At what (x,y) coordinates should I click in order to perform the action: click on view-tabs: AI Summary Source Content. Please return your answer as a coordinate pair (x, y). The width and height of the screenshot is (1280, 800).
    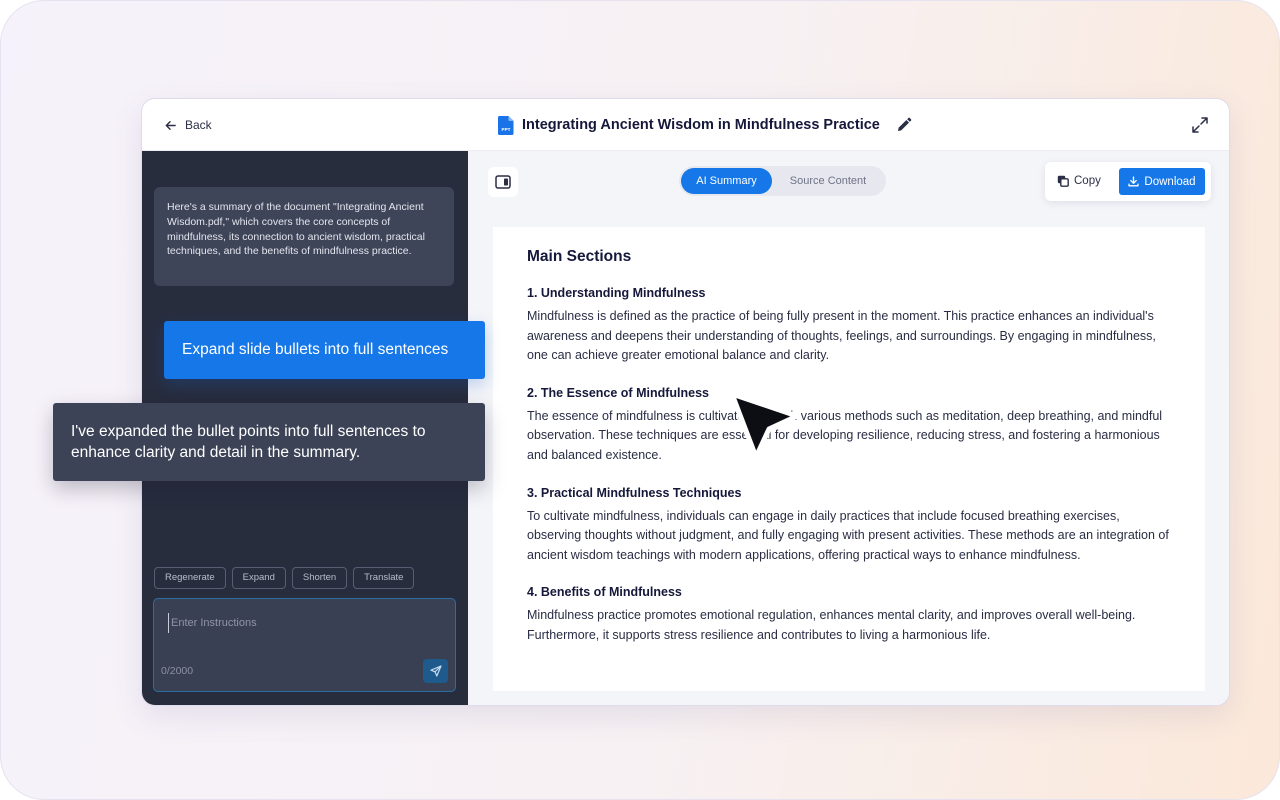
    Looking at the image, I should click on (782, 181).